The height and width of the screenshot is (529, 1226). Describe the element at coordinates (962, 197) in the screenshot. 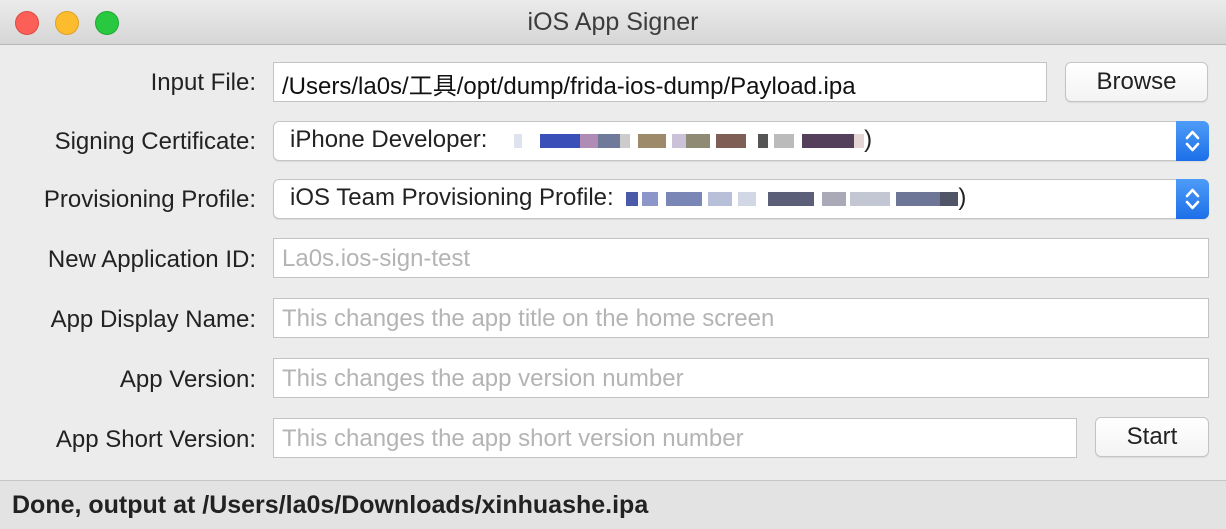

I see `provisioning-profile-suffix: )` at that location.